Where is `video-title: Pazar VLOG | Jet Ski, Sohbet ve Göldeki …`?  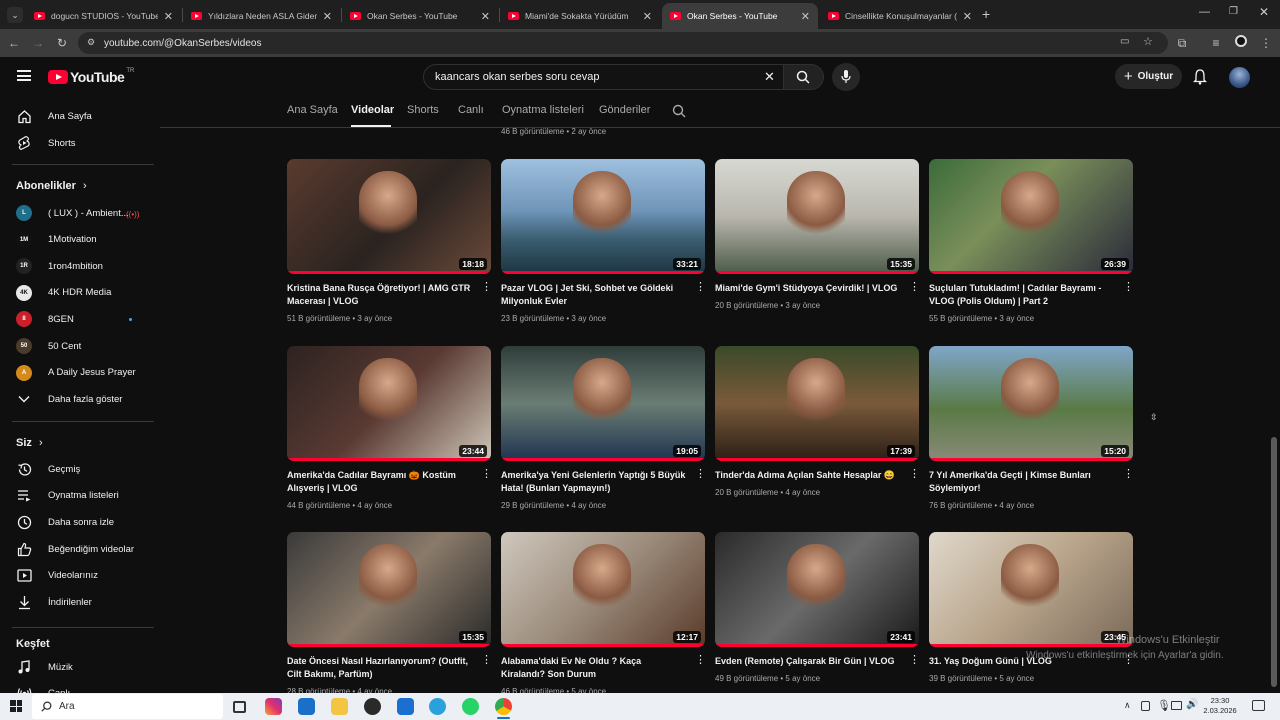
video-title: Pazar VLOG | Jet Ski, Sohbet ve Göldeki … is located at coordinates (593, 295).